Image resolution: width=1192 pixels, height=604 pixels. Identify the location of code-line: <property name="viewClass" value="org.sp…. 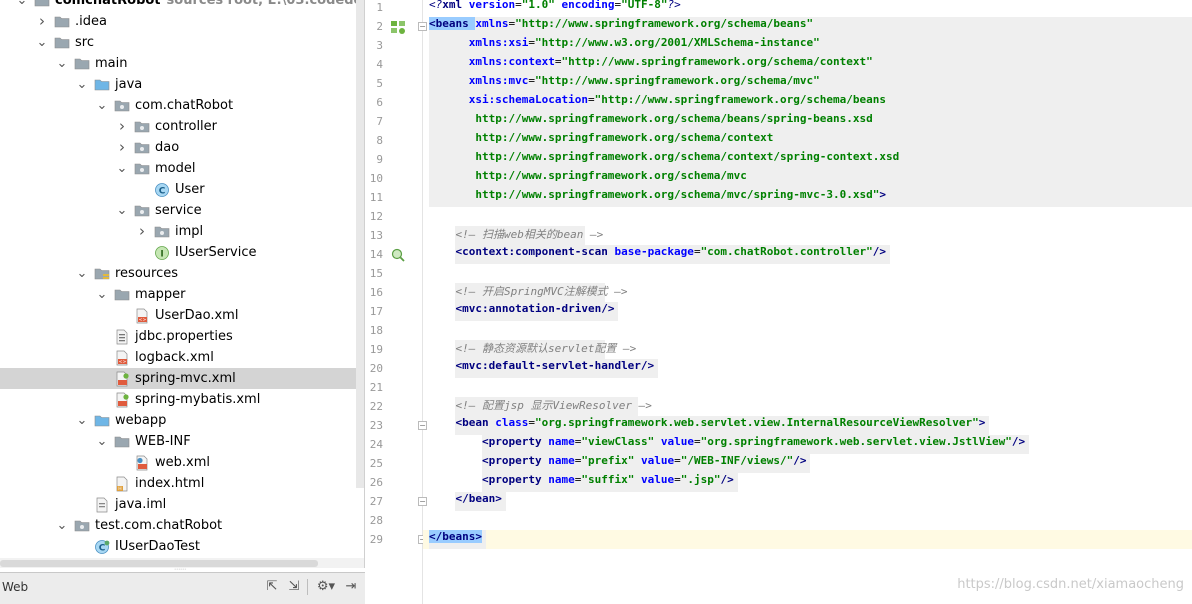
(807, 444).